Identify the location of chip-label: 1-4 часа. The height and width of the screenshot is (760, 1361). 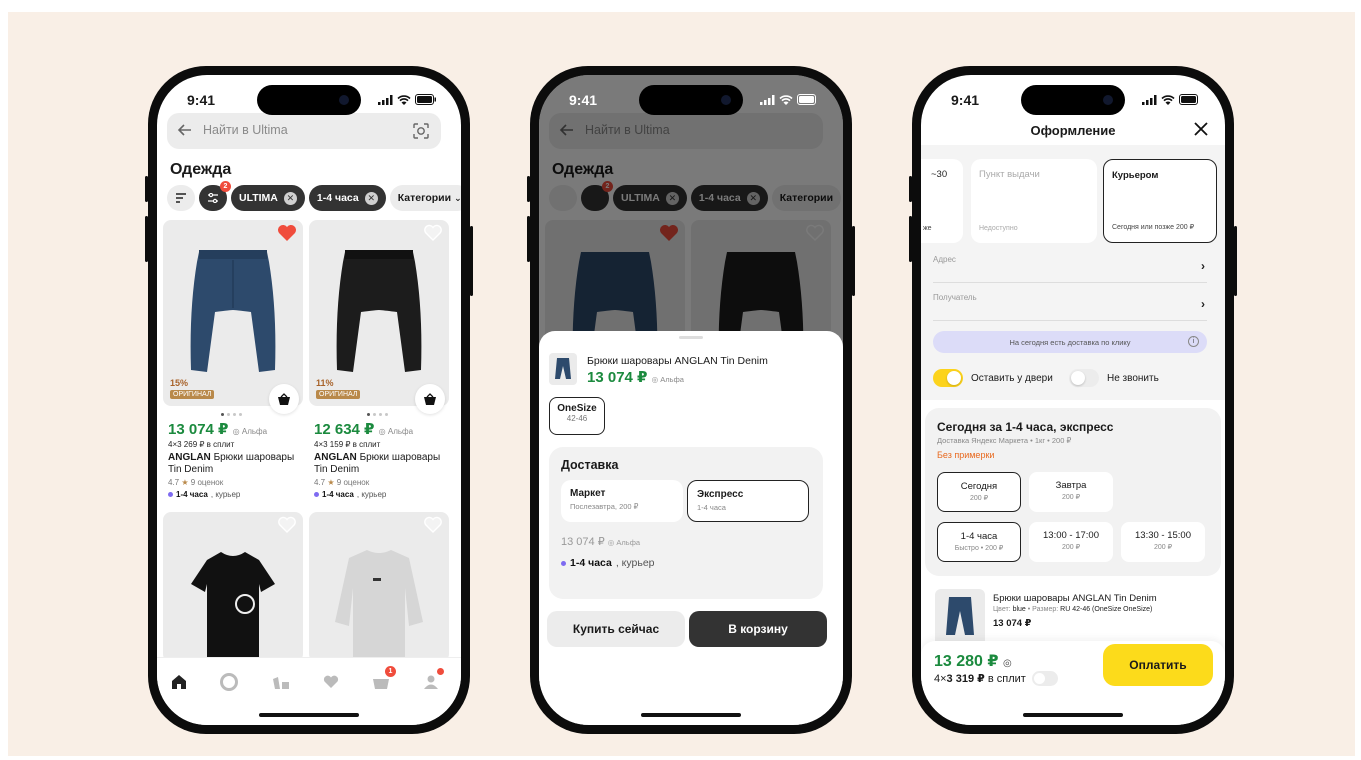
(337, 198).